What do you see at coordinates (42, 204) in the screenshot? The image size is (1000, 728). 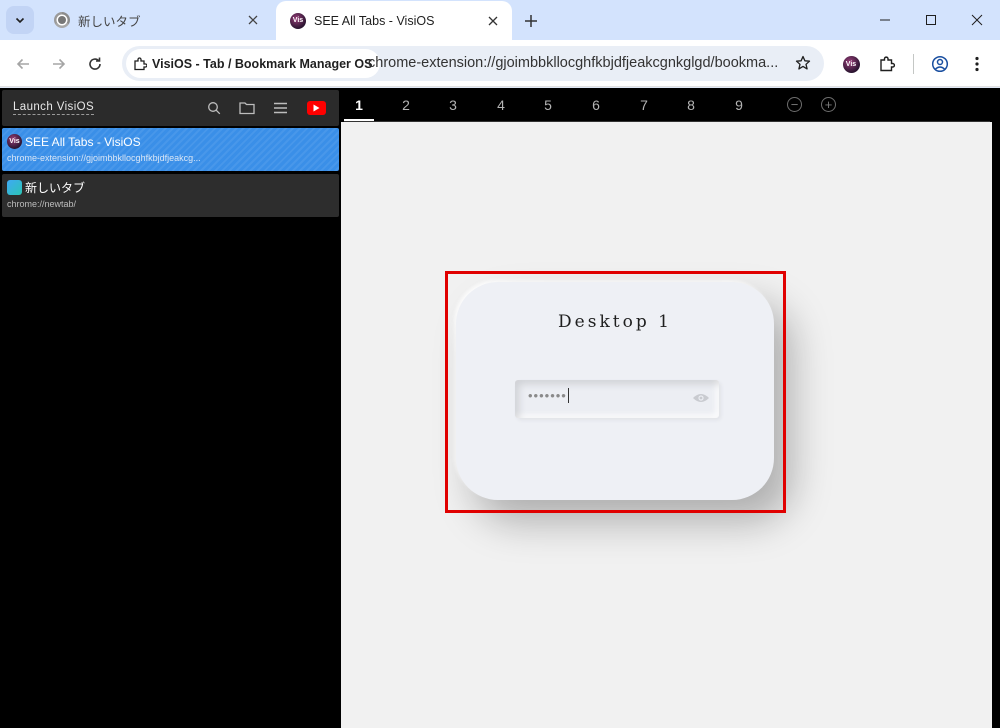 I see `sidebar-item-url: chrome://newtab/` at bounding box center [42, 204].